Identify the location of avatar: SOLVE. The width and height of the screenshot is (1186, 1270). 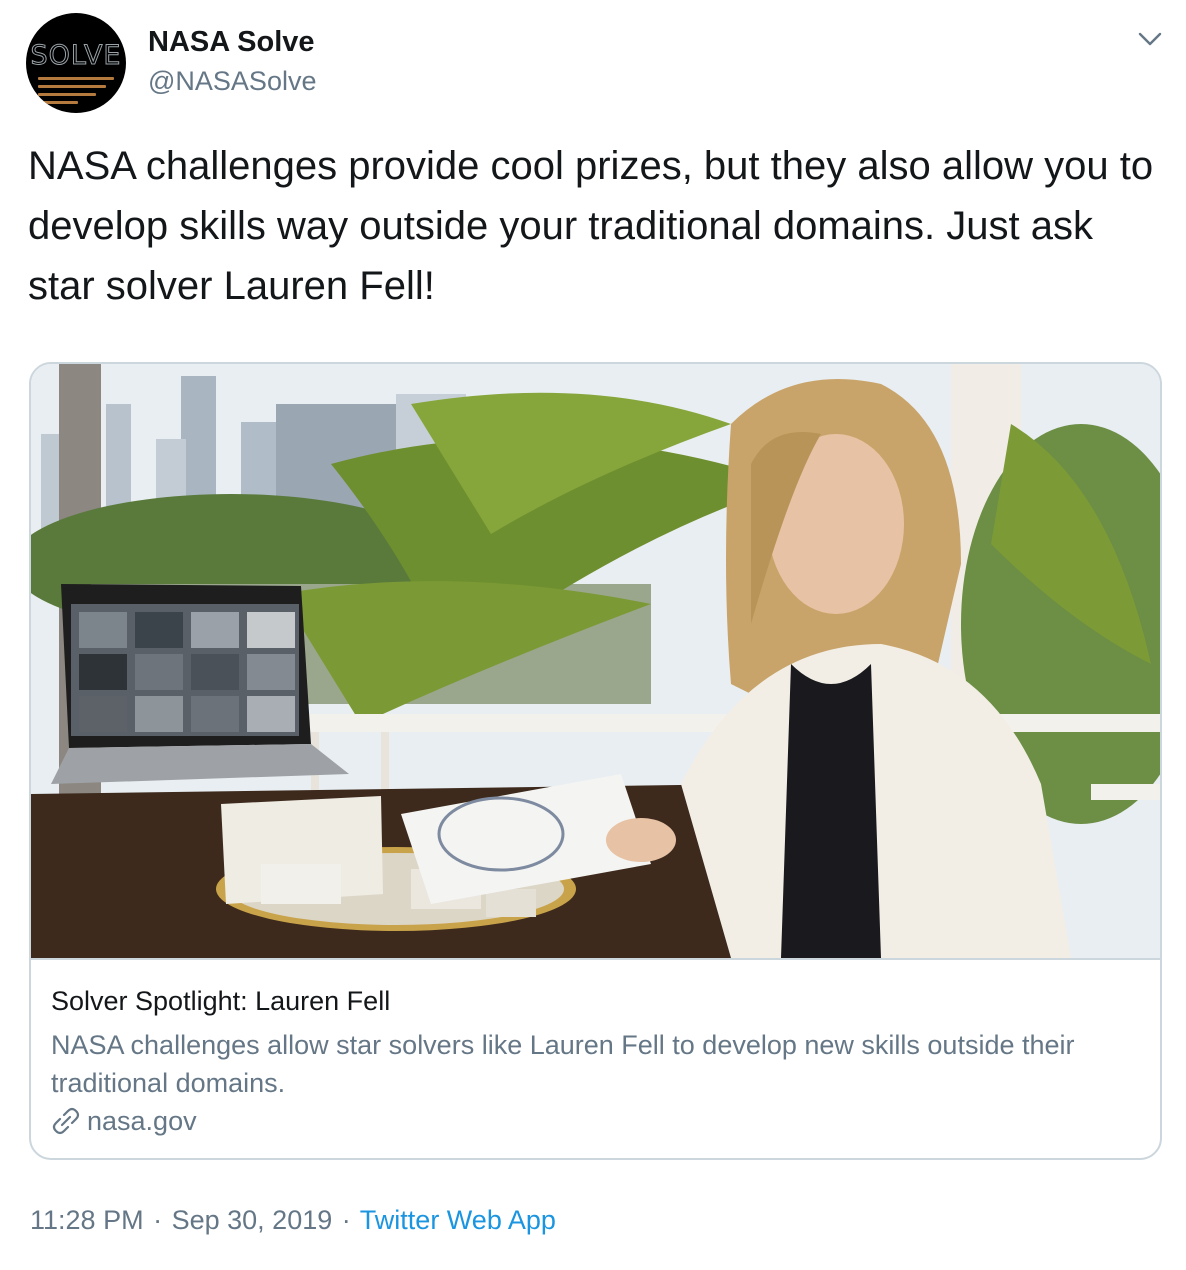
(76, 63).